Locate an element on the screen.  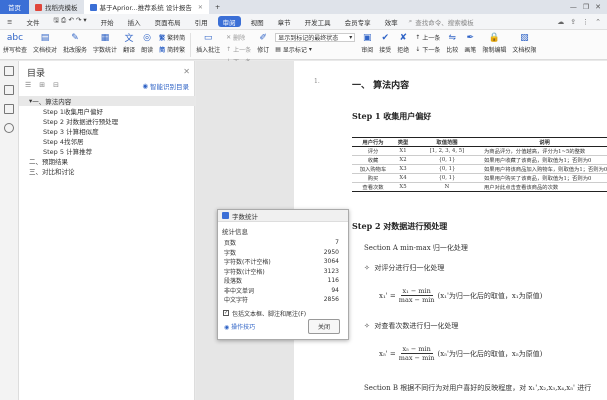
translate-button: 文翻译 is located at coordinates (129, 42).